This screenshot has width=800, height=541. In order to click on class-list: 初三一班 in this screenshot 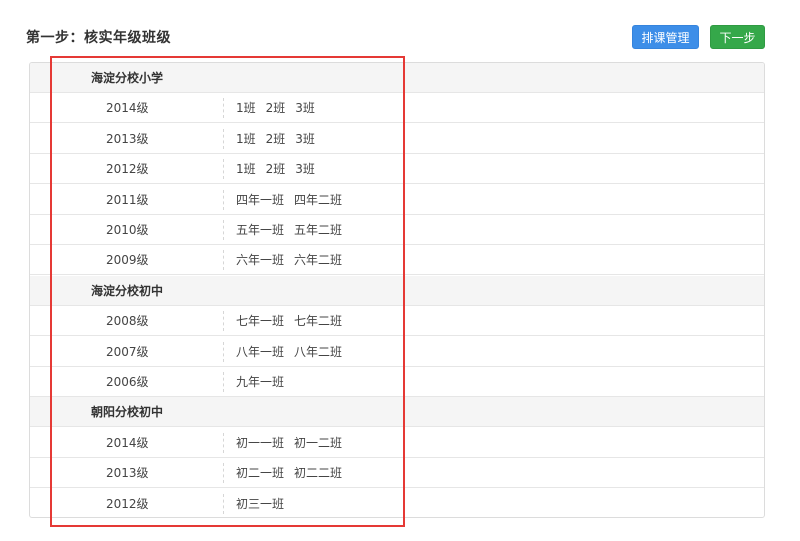, I will do `click(258, 503)`.